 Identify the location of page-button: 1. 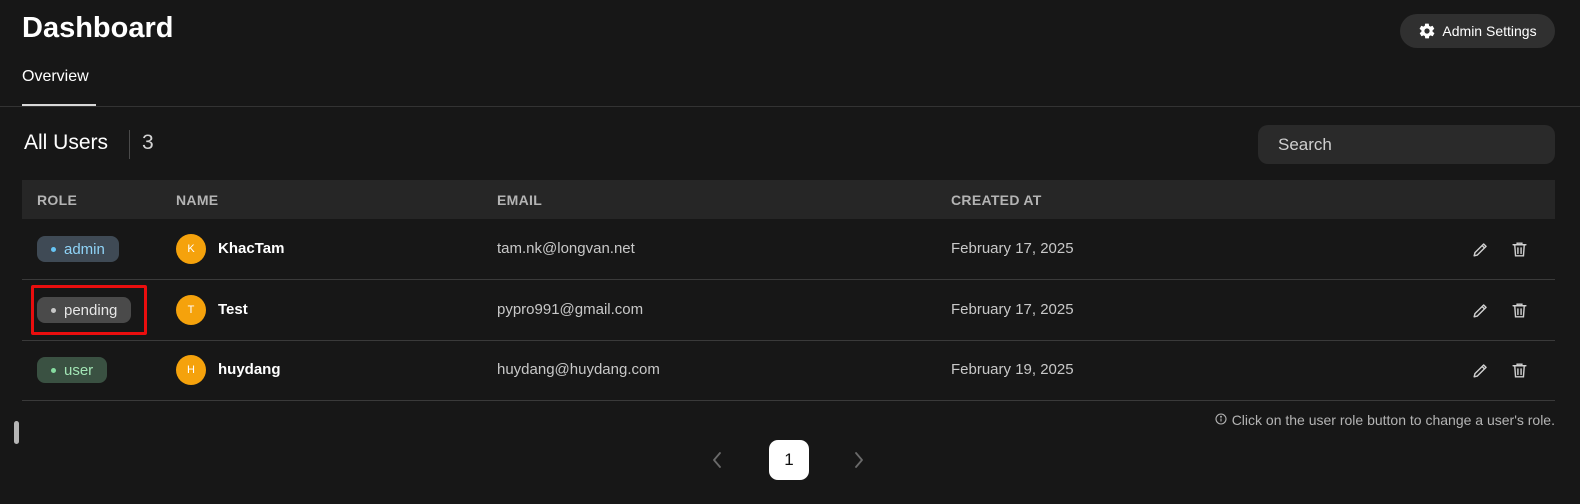
(789, 460).